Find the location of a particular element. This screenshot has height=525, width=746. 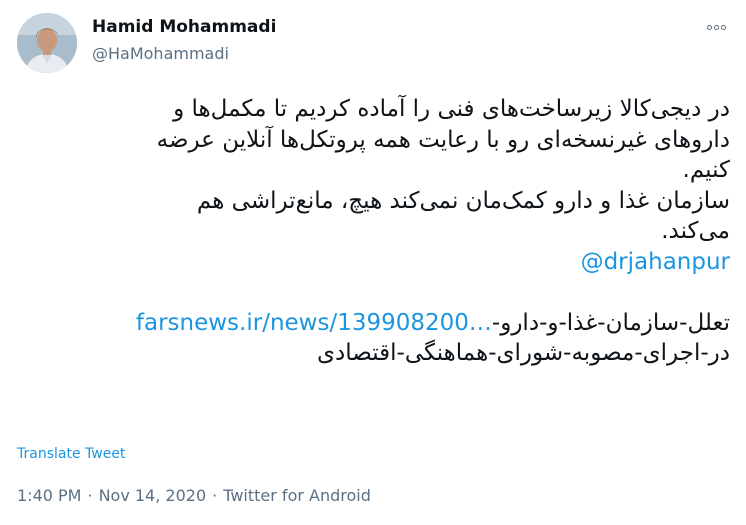

link-tail-text: تعلل-سازمان-غذا-و-دارو- is located at coordinates (610, 322).